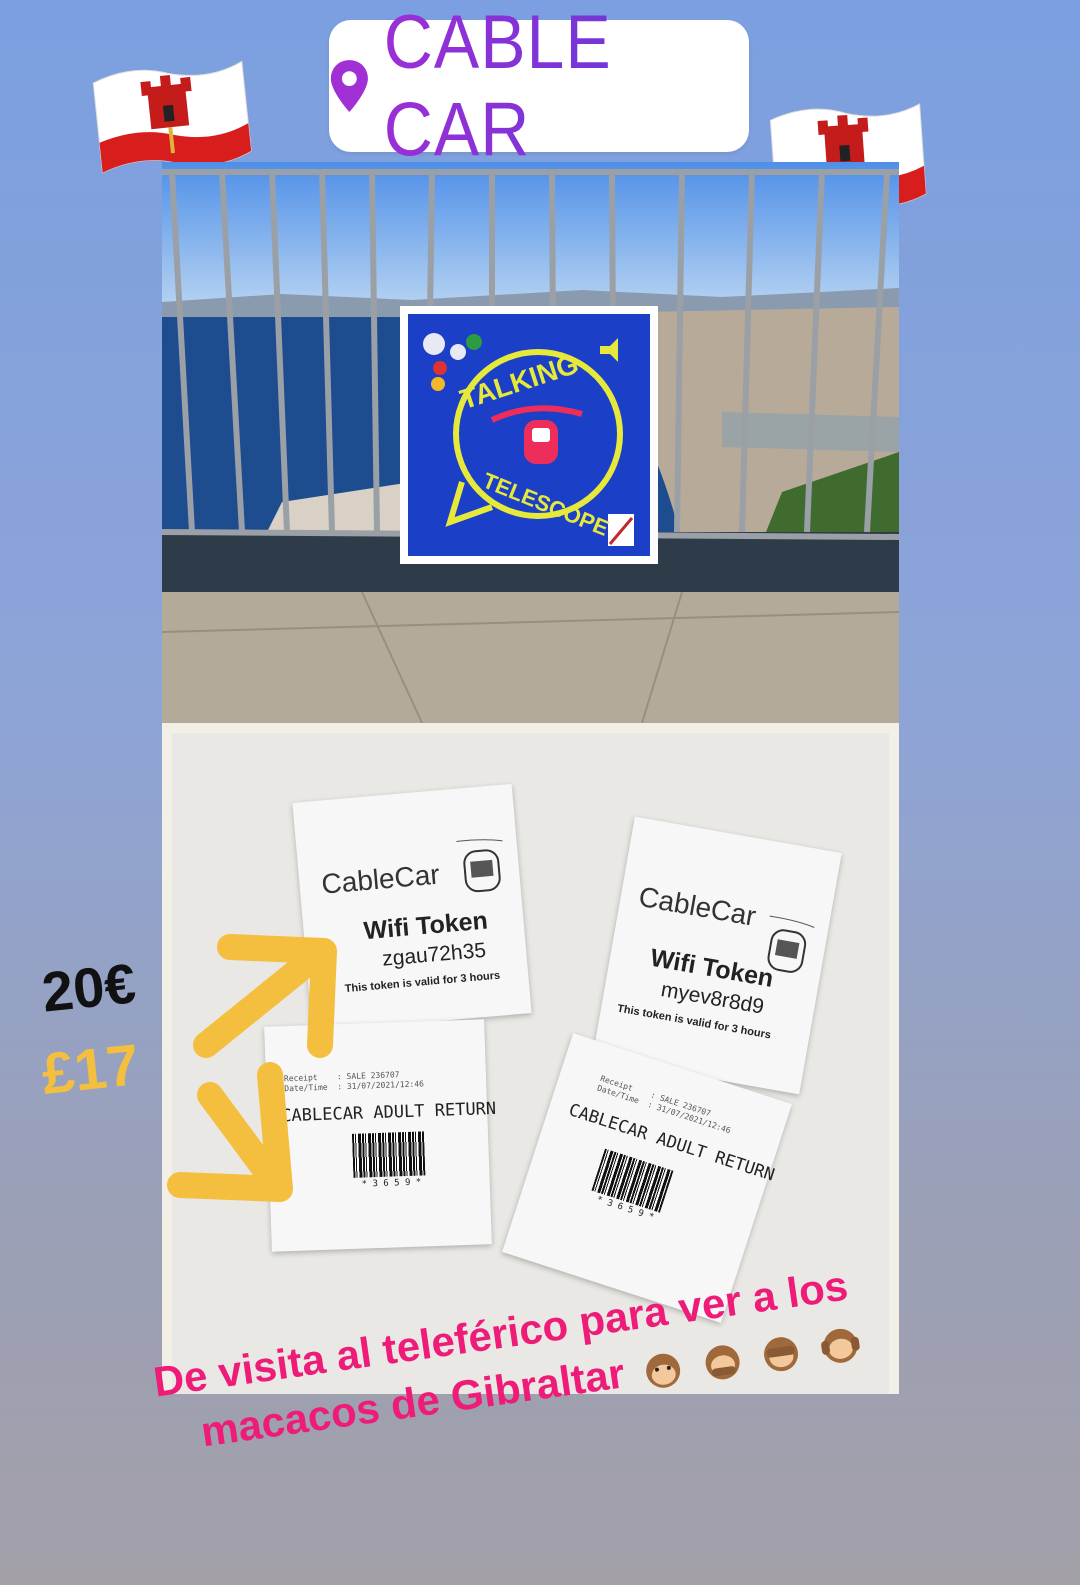 This screenshot has height=1585, width=1080. What do you see at coordinates (840, 1345) in the screenshot?
I see `hear-no-evil-monkey-icon` at bounding box center [840, 1345].